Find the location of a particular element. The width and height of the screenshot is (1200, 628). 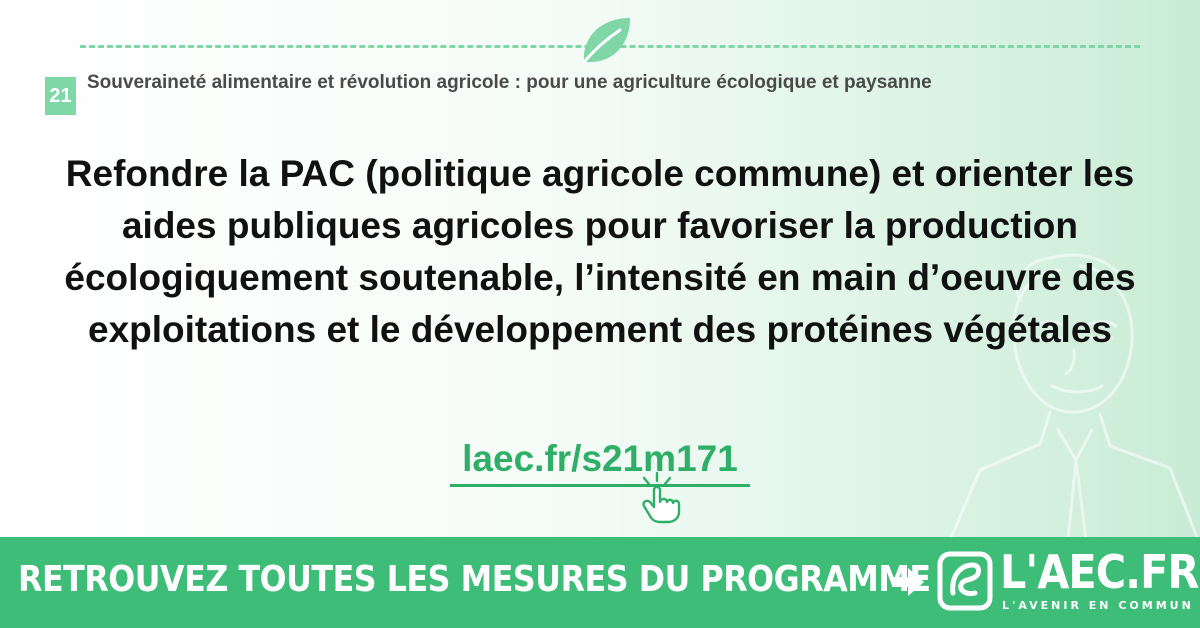

arrow-right-icon is located at coordinates (908, 582).